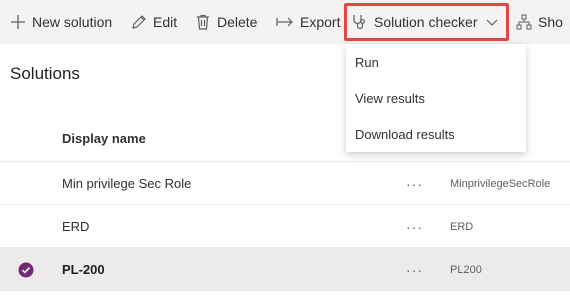 This screenshot has height=297, width=570. I want to click on arrow-right-icon, so click(285, 22).